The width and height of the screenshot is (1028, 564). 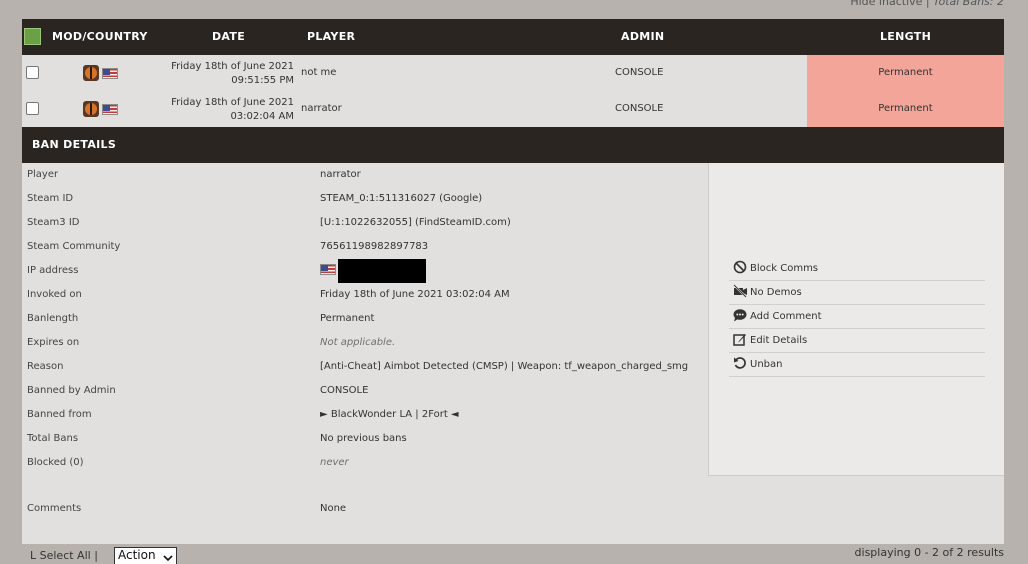 I want to click on undo-icon, so click(x=740, y=363).